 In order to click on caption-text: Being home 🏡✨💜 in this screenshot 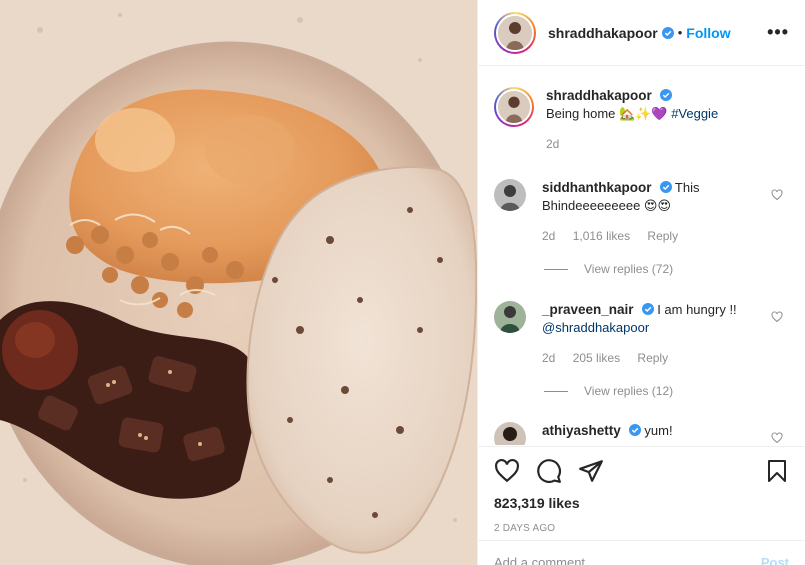, I will do `click(607, 113)`.